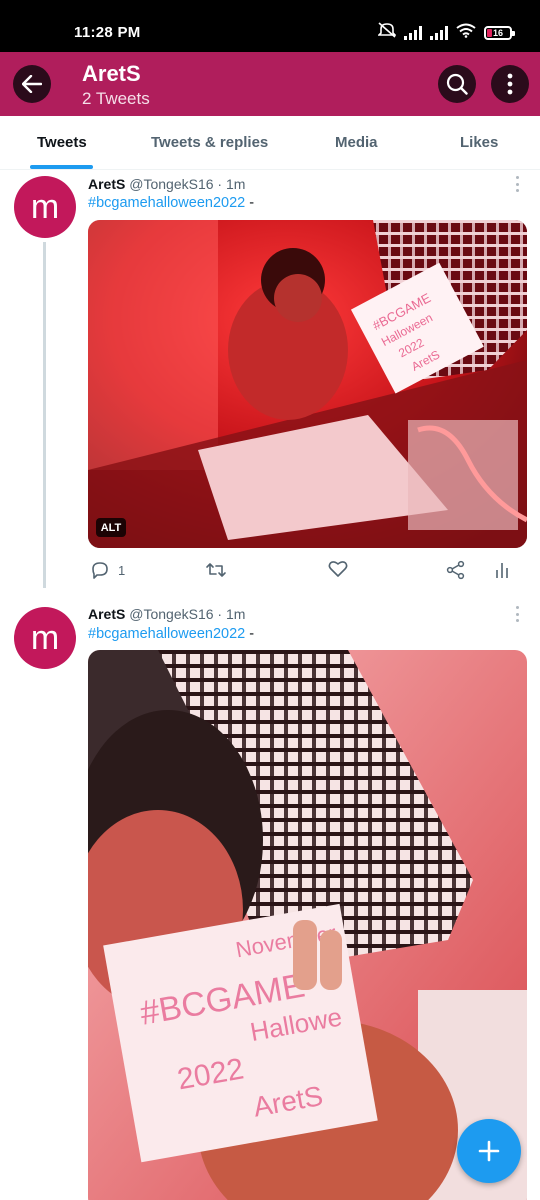  What do you see at coordinates (439, 32) in the screenshot?
I see `signal-2-icon` at bounding box center [439, 32].